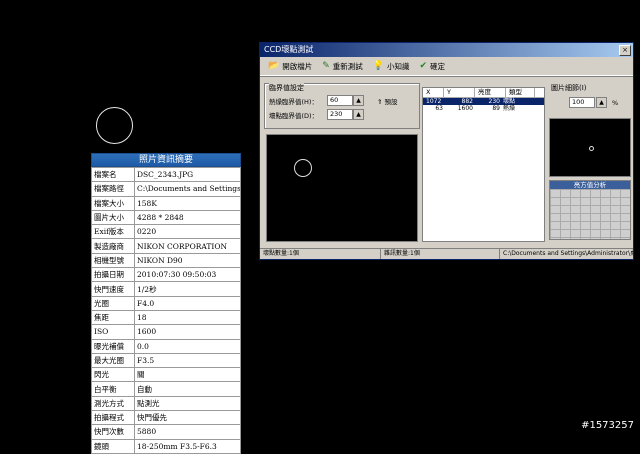  Describe the element at coordinates (113, 375) in the screenshot. I see `info-key: 閃光` at that location.